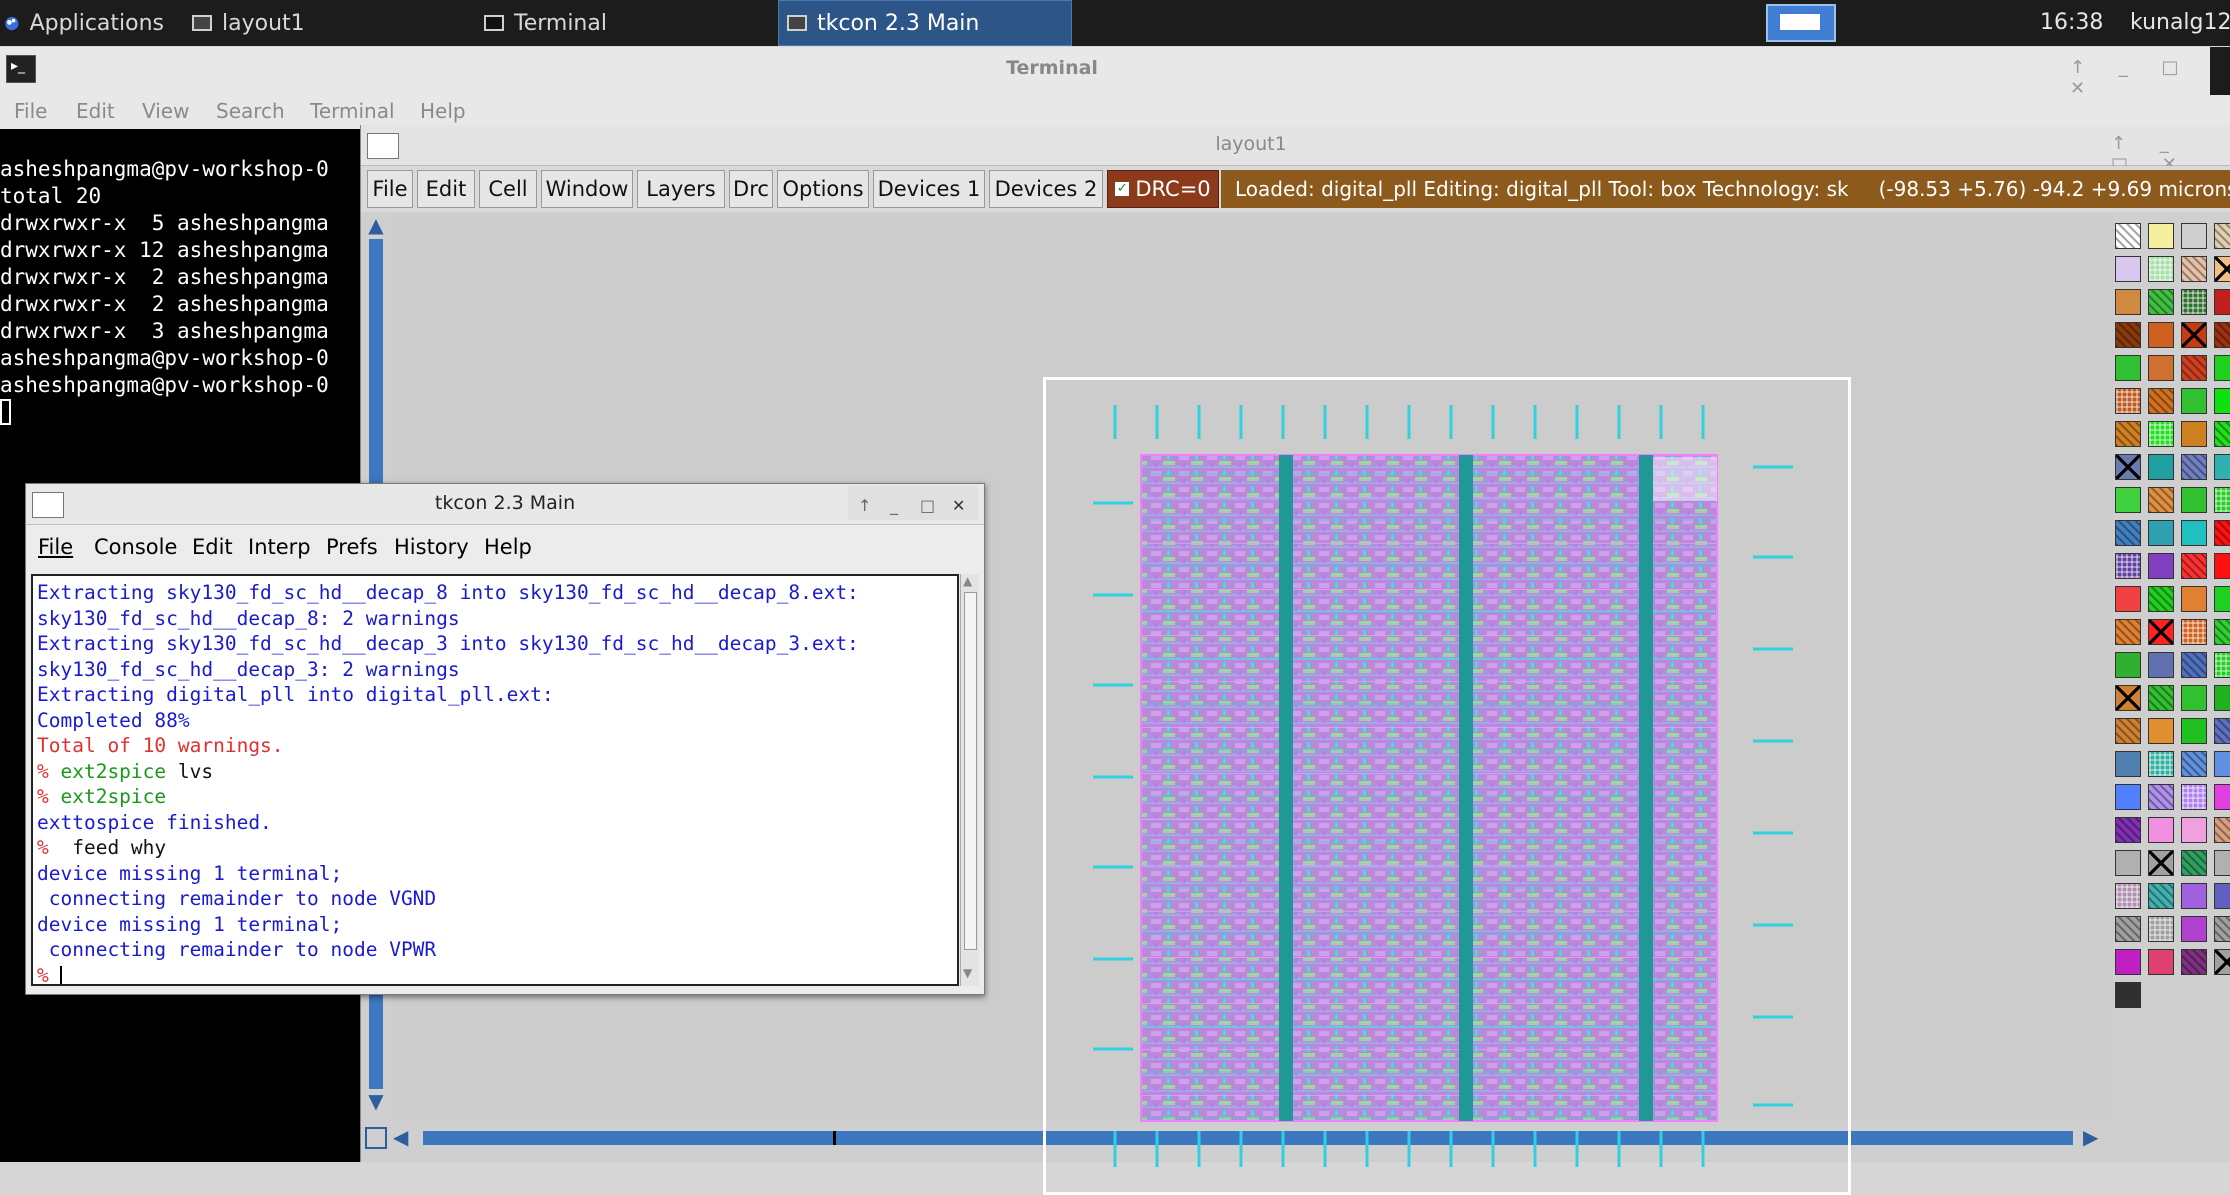 The image size is (2230, 1195). I want to click on window-controls: ↑ _ □ ✕, so click(2150, 78).